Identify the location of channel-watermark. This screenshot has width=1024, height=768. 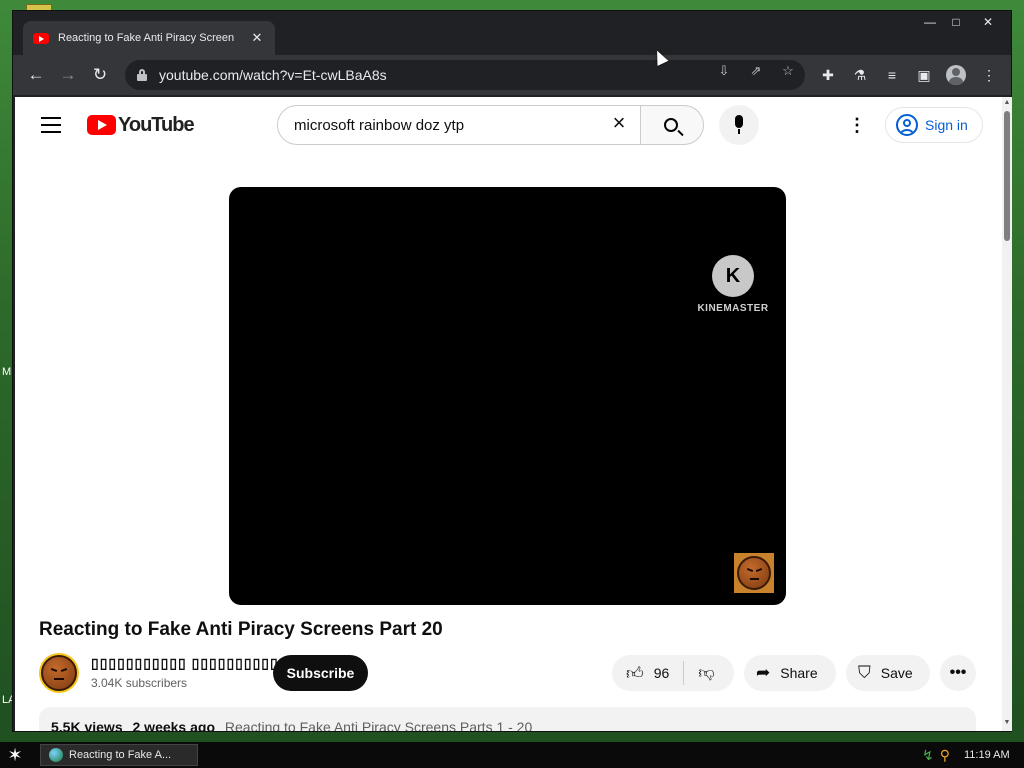
(754, 573).